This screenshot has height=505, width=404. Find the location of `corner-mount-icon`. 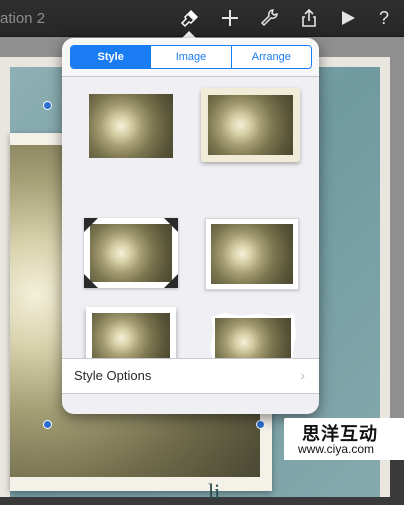

corner-mount-icon is located at coordinates (131, 253).